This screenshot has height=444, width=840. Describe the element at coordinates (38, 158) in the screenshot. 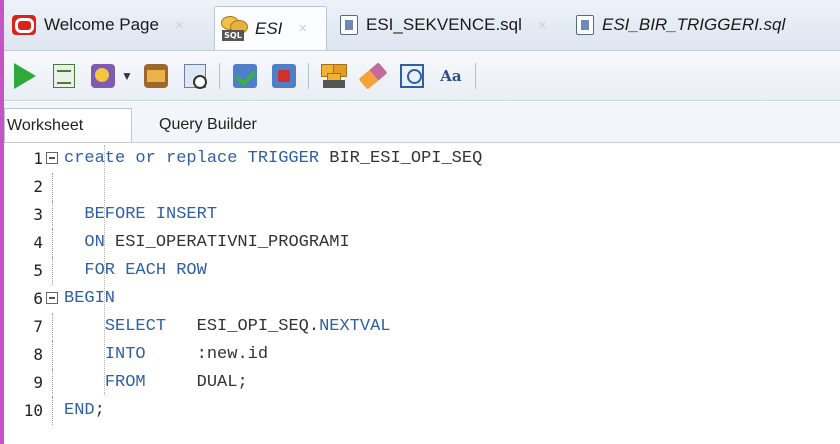

I see `line-number: 1` at that location.